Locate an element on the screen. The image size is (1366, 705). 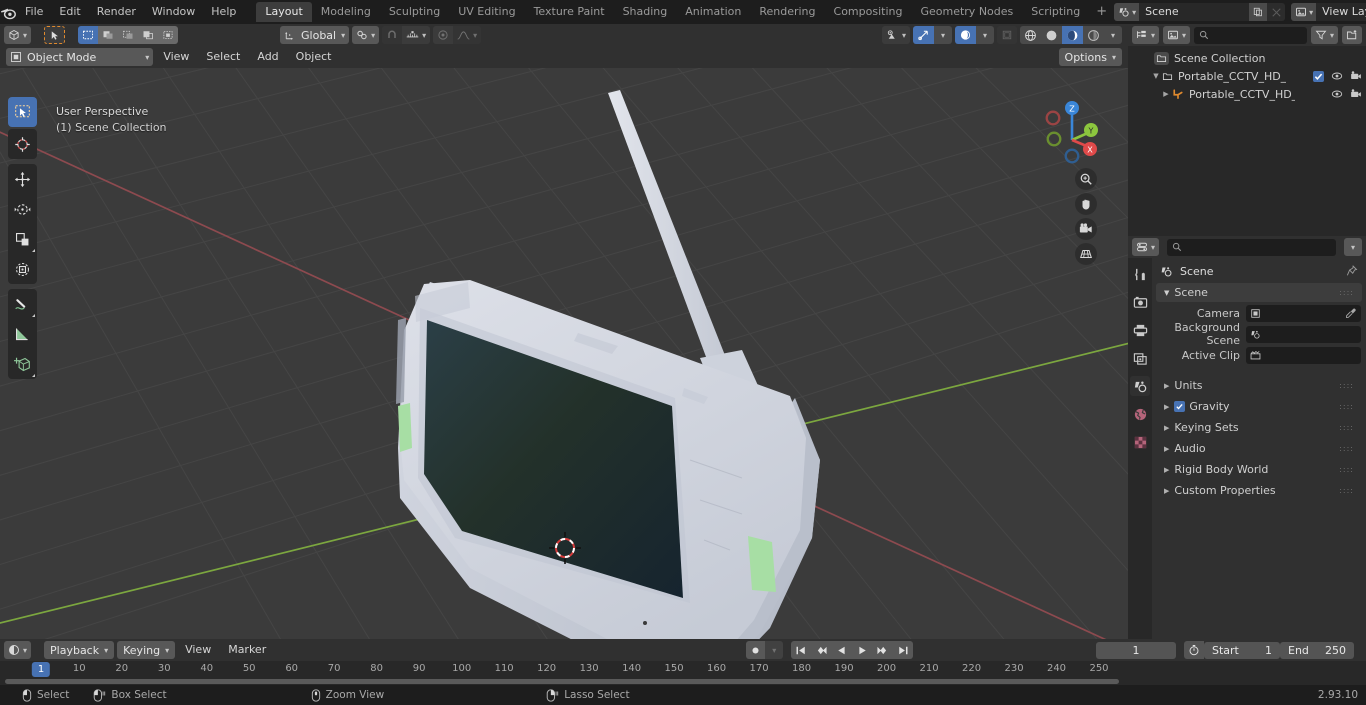
outliner-row-object: ▶ Portable_CCTV_HD_Moni is located at coordinates (1247, 94).